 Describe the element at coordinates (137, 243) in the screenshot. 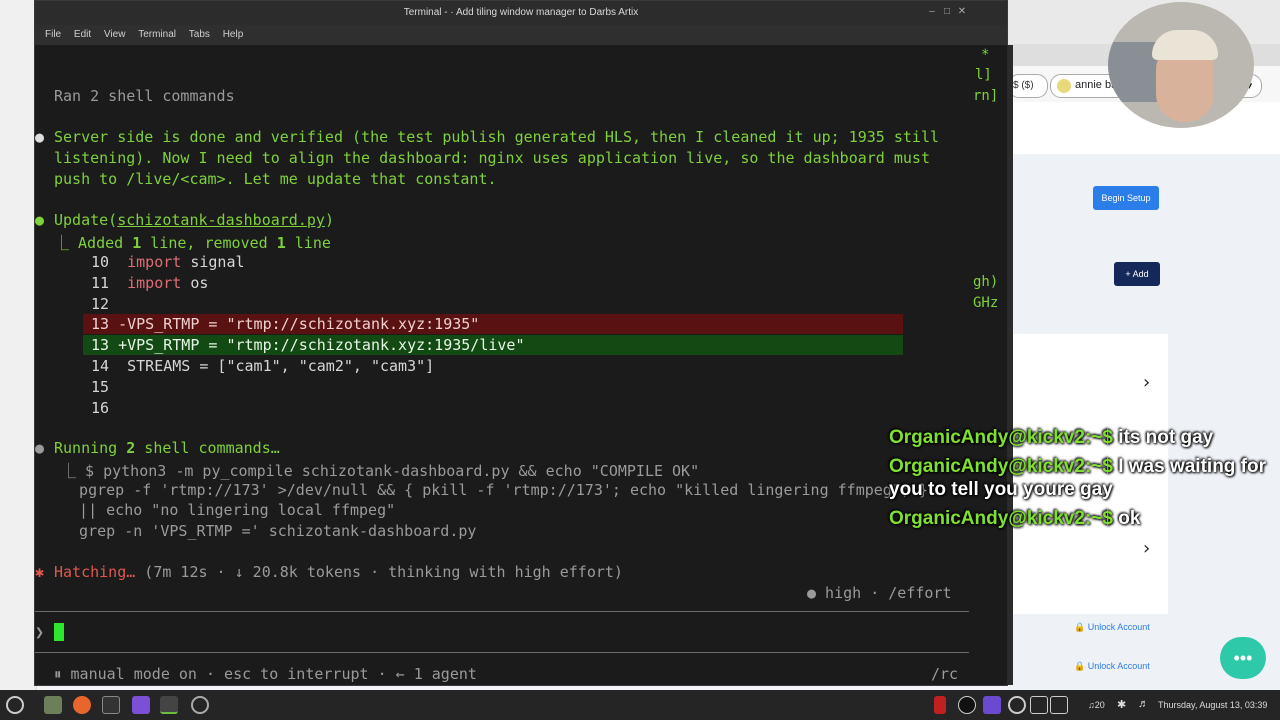

I see `added-count: 1` at that location.